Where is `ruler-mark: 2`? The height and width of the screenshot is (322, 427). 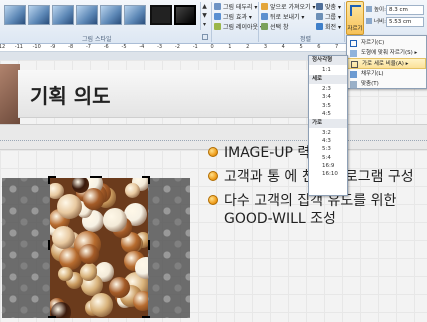
ruler-mark: 2 is located at coordinates (248, 47).